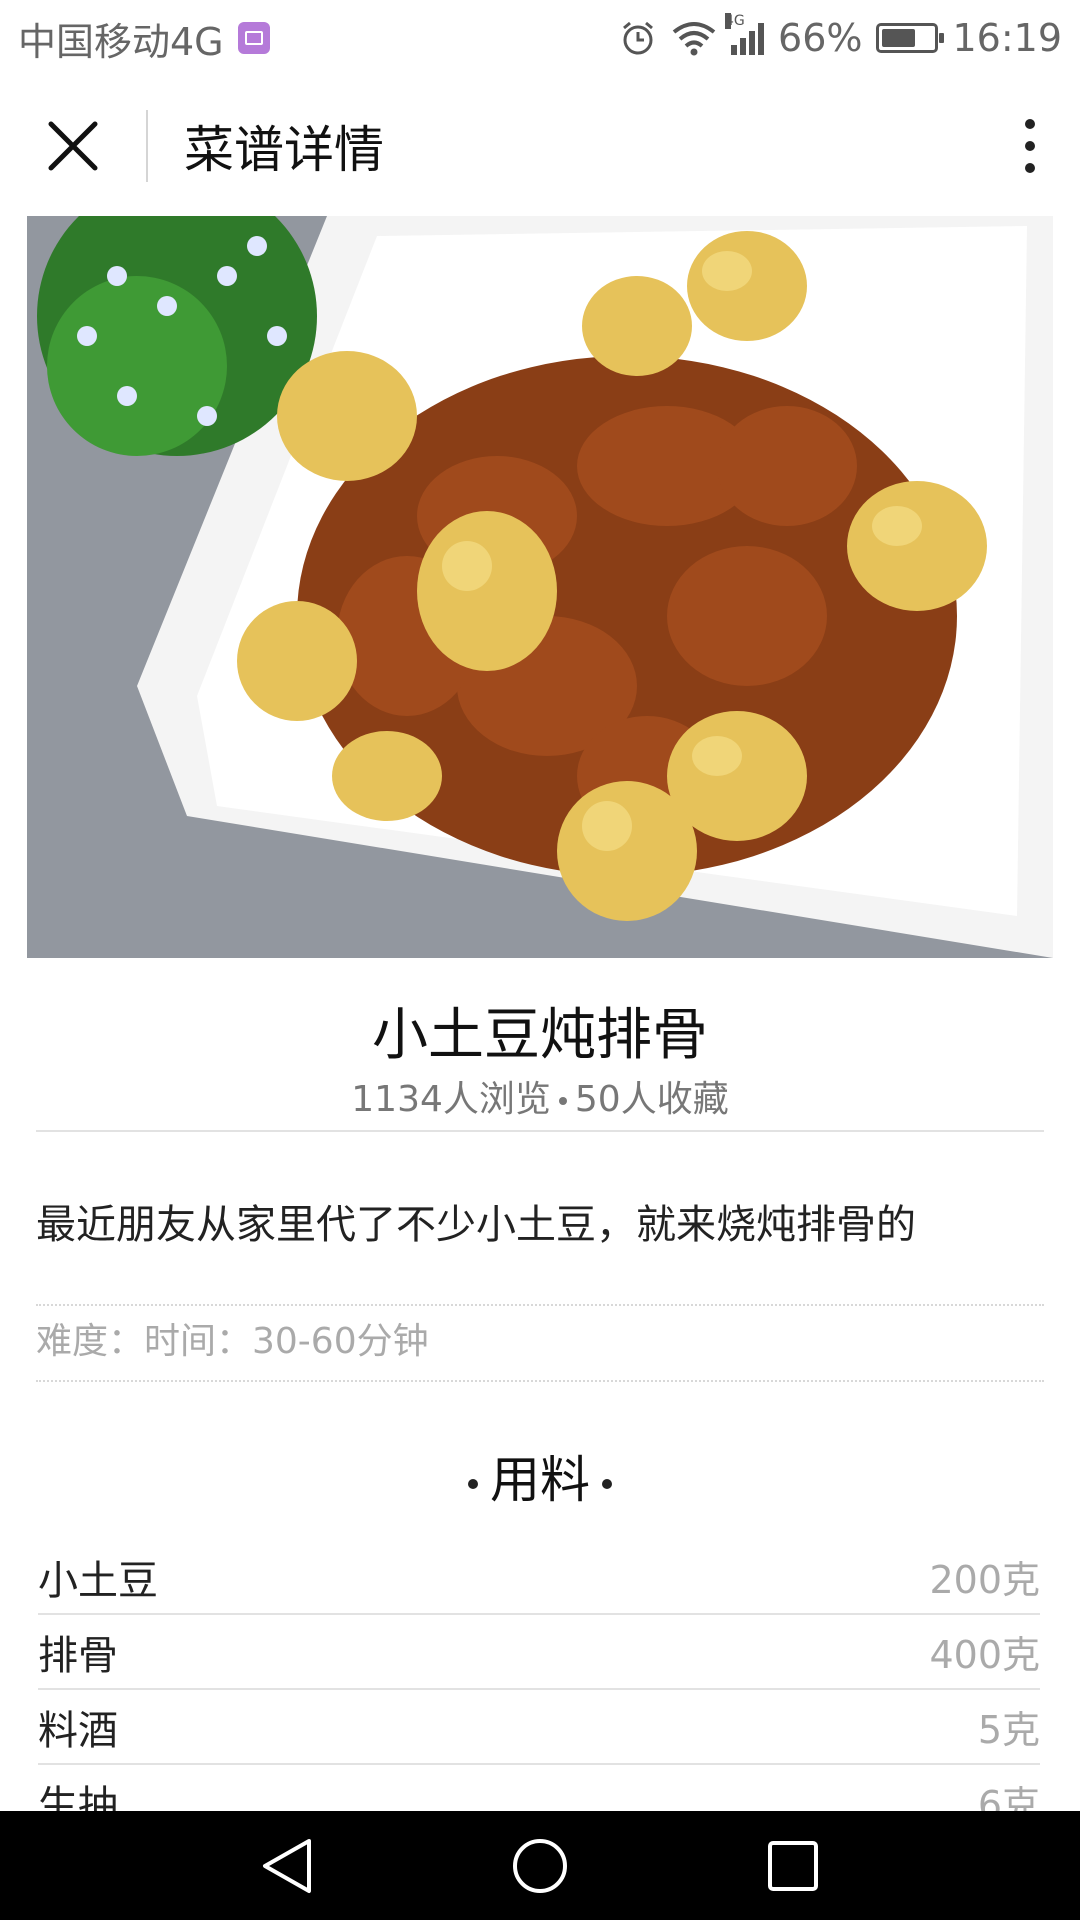 The image size is (1080, 1920). What do you see at coordinates (539, 1577) in the screenshot?
I see `ingredient-row: 小土豆 200克` at bounding box center [539, 1577].